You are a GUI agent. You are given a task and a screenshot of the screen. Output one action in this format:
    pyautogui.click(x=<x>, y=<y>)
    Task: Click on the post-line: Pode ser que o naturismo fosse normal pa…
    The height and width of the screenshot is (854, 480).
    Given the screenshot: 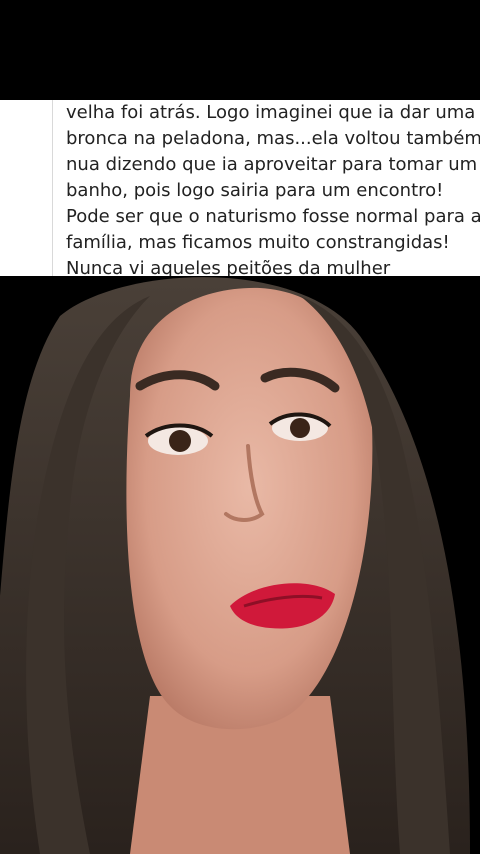 What is the action you would take?
    pyautogui.click(x=273, y=216)
    